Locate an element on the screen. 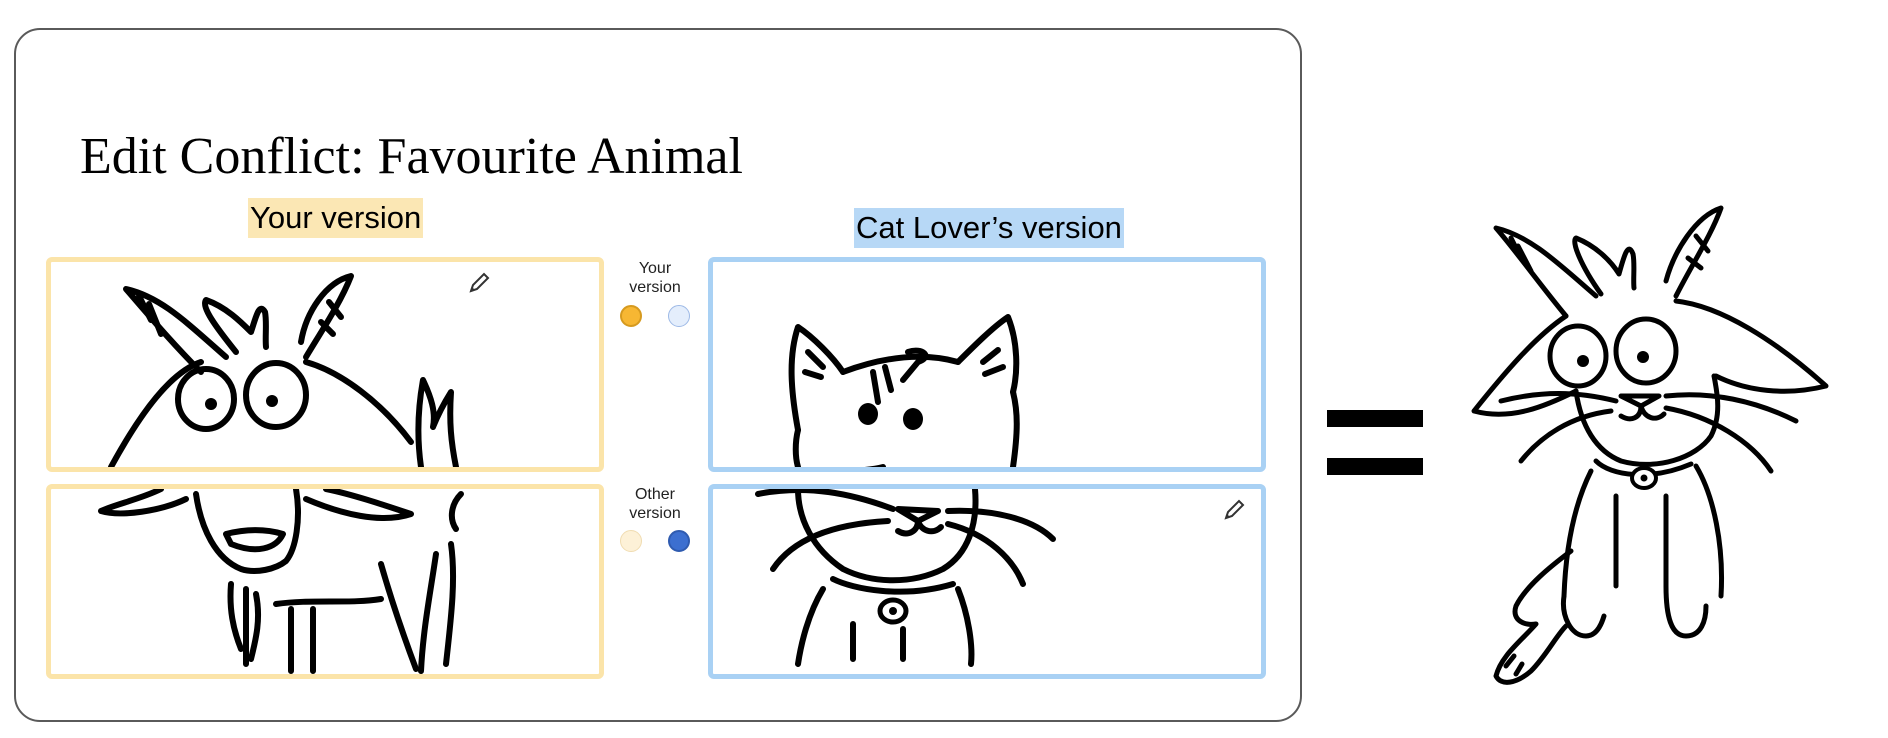  your-version-bottom-panel is located at coordinates (325, 581).